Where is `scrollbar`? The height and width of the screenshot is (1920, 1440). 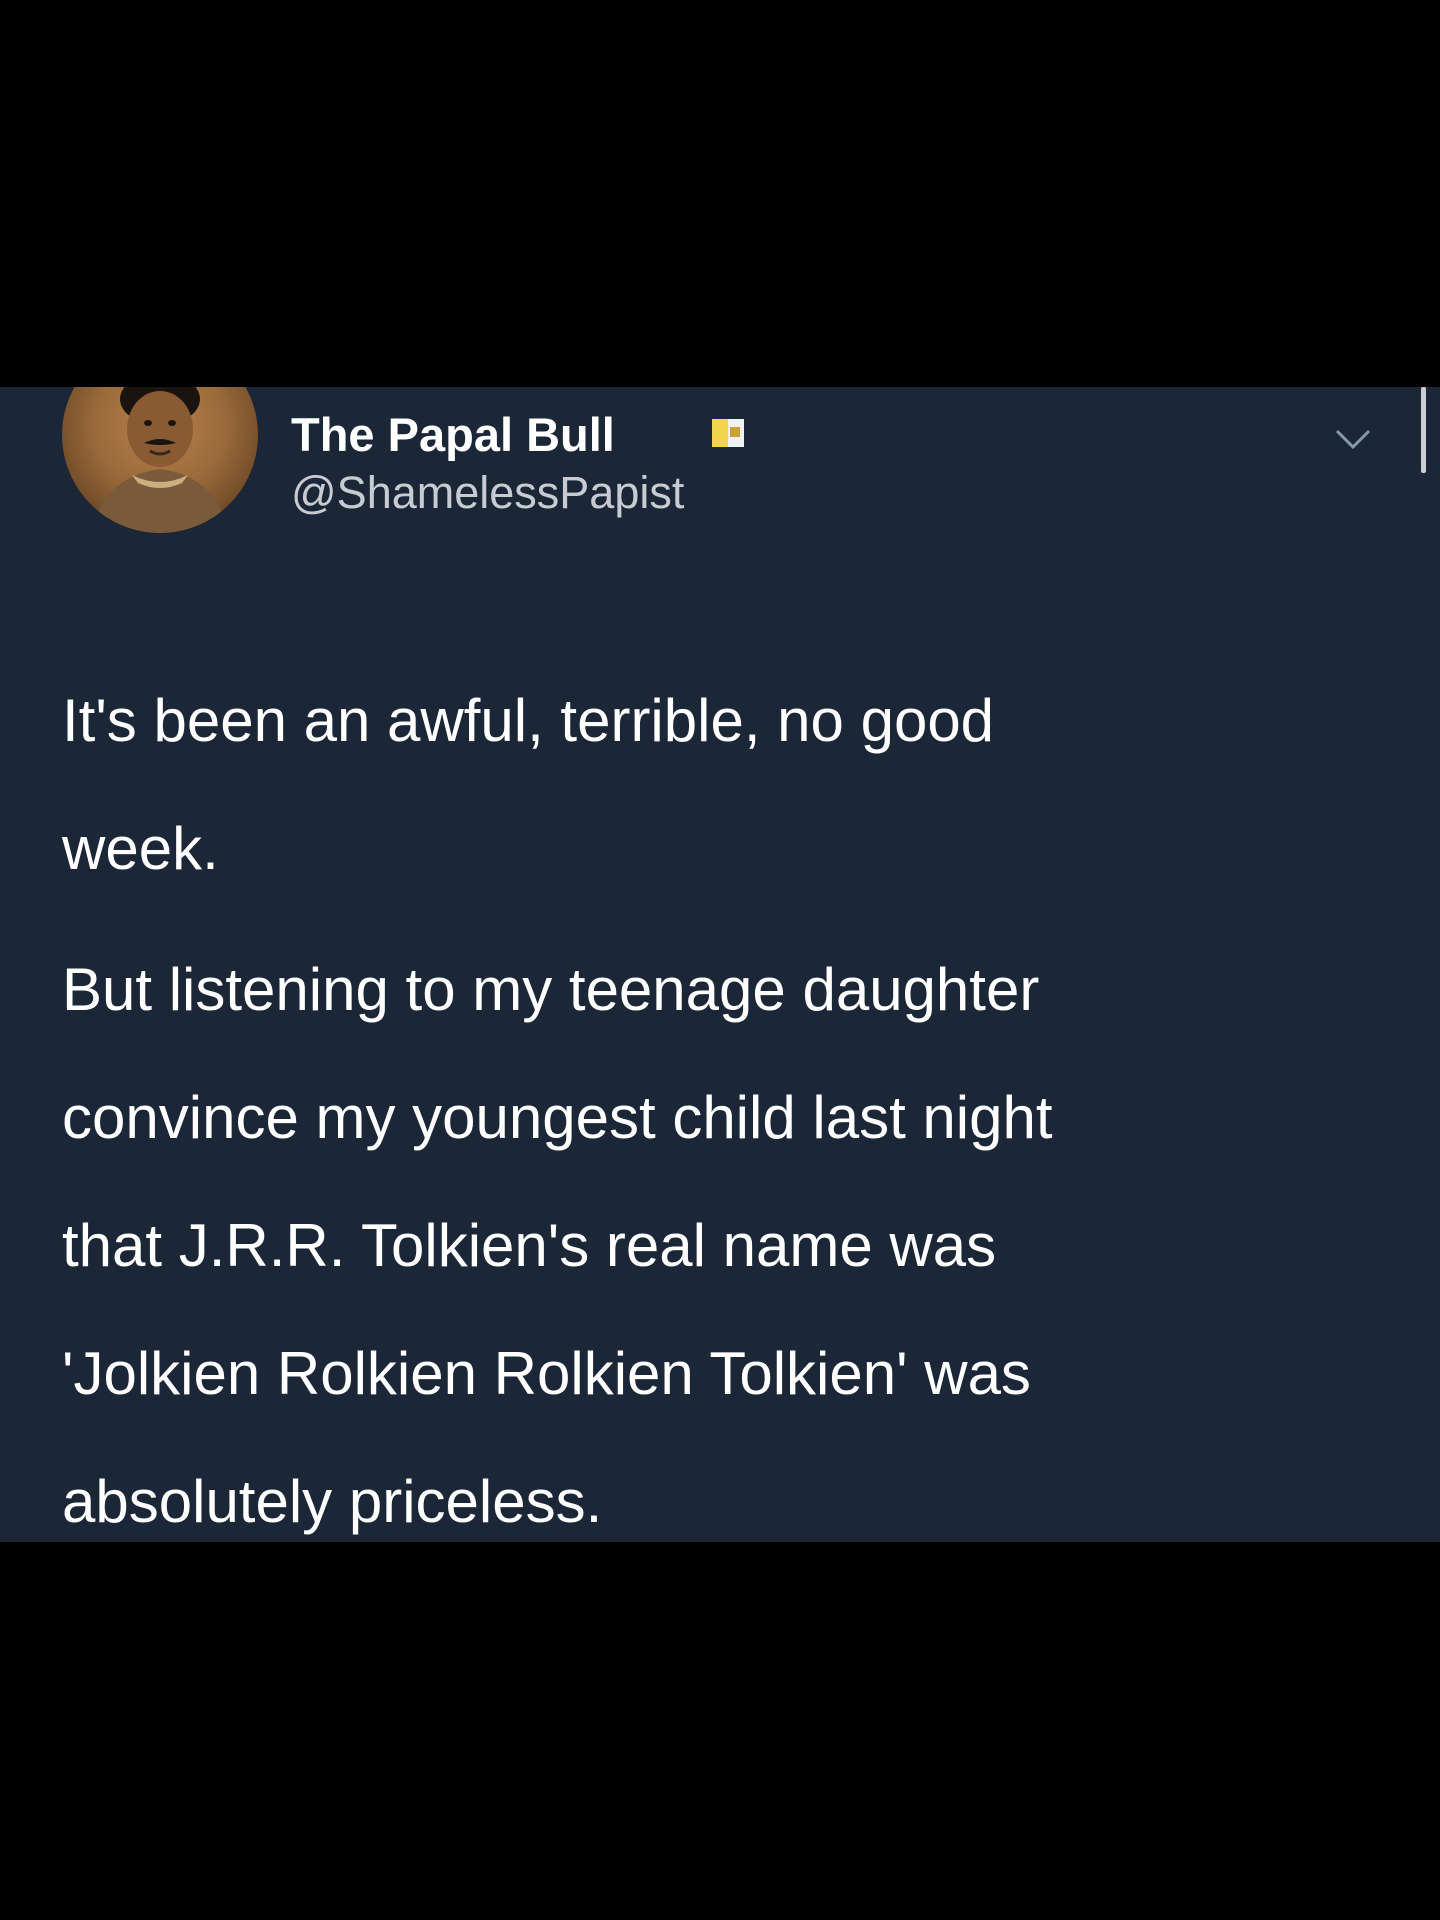 scrollbar is located at coordinates (1423, 430).